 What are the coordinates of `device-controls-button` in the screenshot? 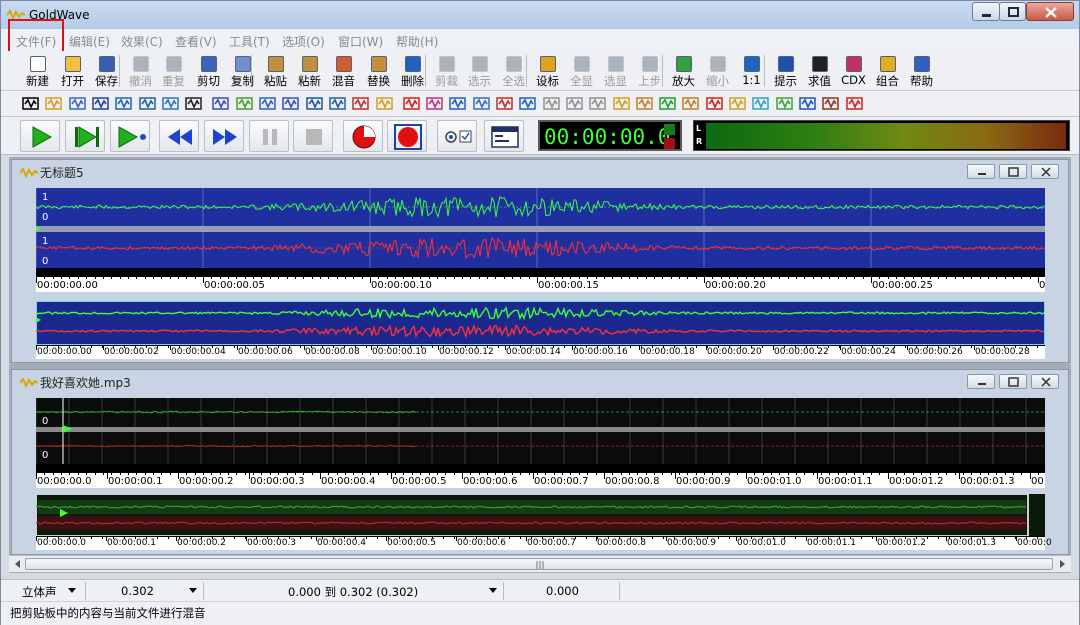 It's located at (457, 136).